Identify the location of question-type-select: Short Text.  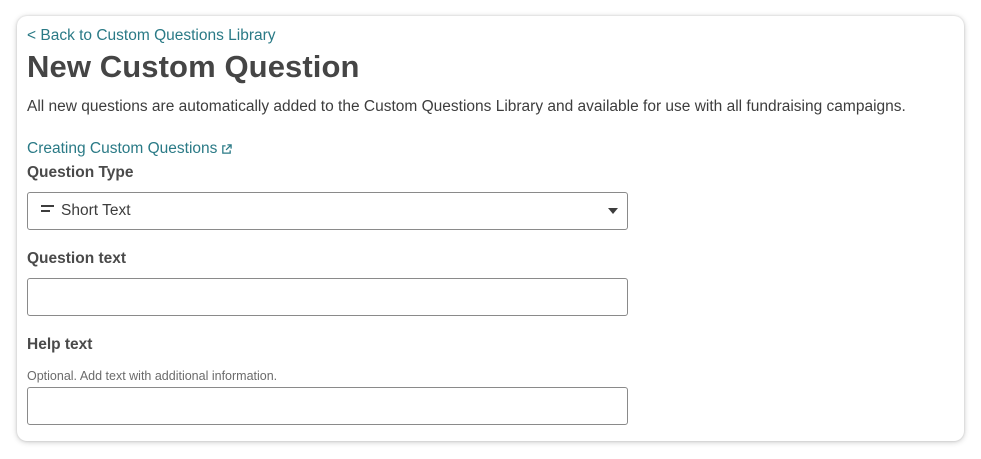
(327, 211).